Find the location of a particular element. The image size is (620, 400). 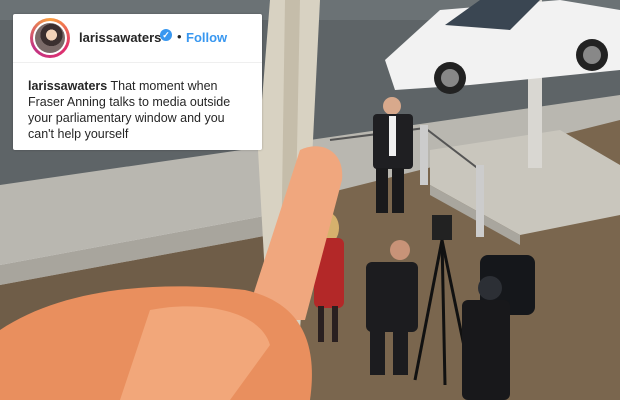

avatar-frame is located at coordinates (50, 38).